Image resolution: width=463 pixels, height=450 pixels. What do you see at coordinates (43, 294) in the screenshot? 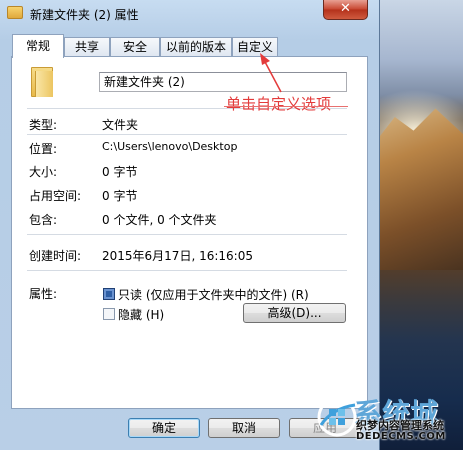
I see `attributes-label: 属性:` at bounding box center [43, 294].